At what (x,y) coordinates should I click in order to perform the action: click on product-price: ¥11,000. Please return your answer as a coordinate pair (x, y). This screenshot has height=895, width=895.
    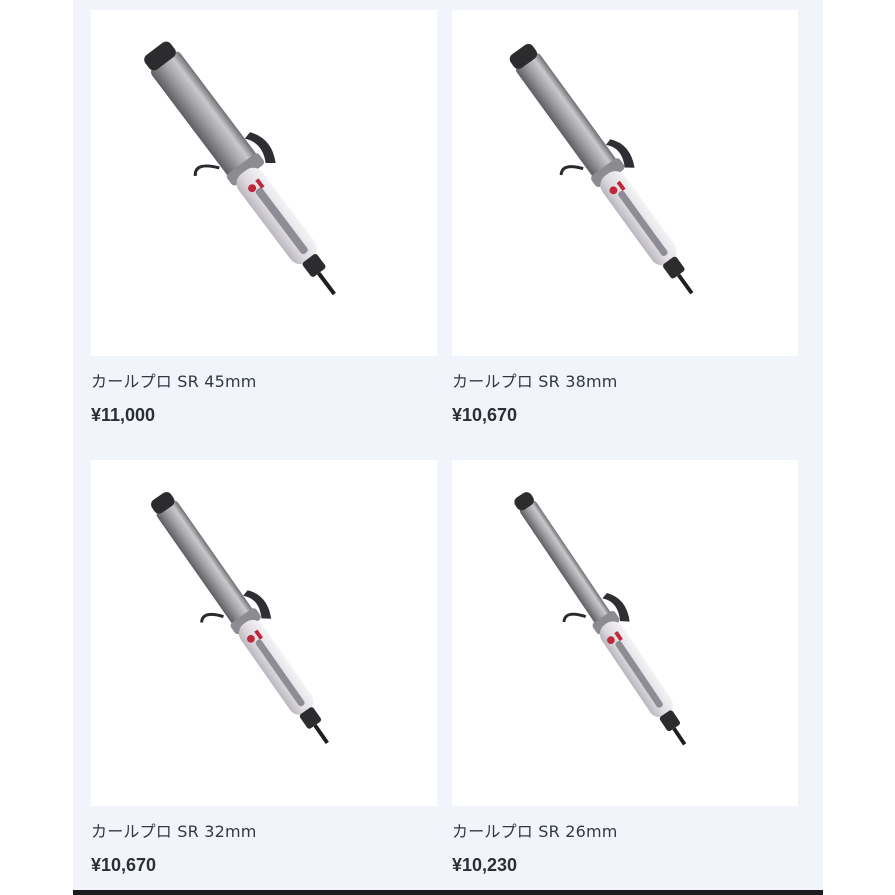
    Looking at the image, I should click on (123, 415).